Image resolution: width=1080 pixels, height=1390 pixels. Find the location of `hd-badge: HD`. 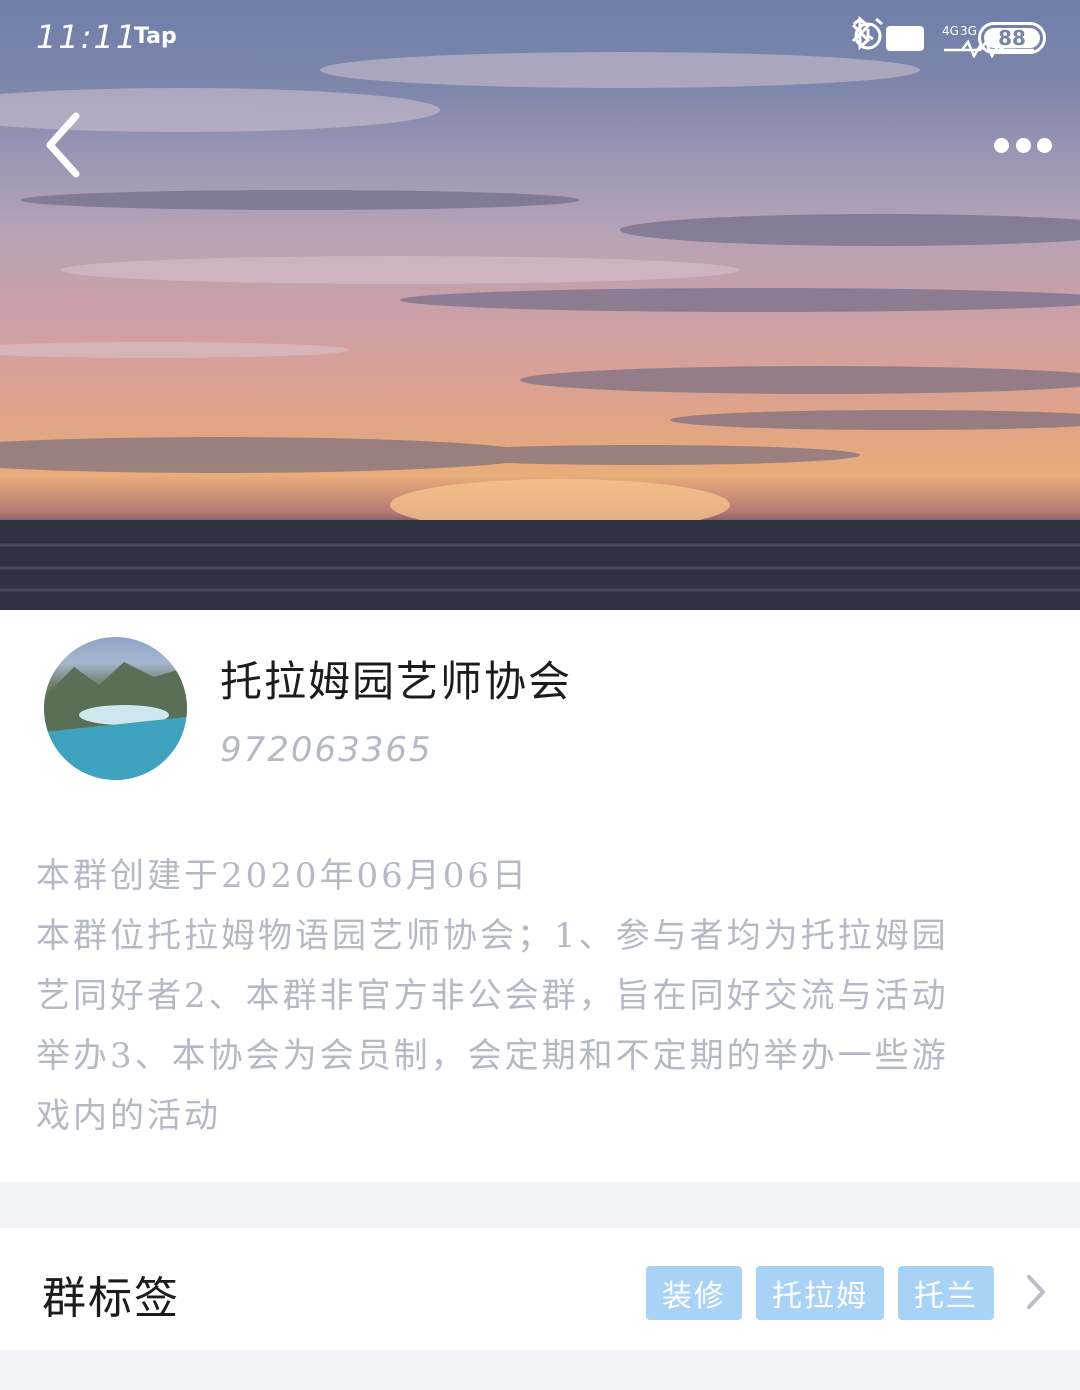

hd-badge: HD is located at coordinates (904, 38).